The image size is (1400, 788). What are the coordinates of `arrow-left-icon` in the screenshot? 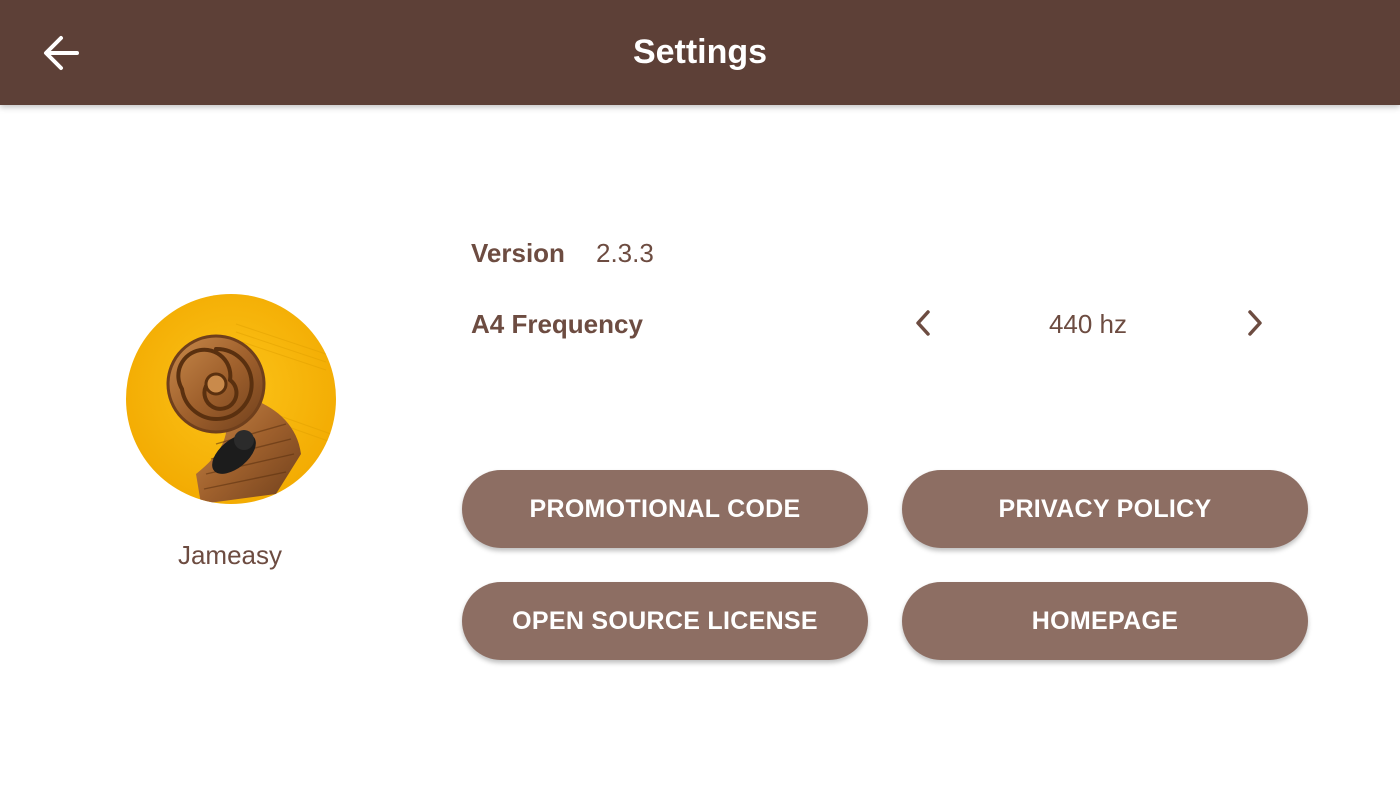 It's located at (61, 53).